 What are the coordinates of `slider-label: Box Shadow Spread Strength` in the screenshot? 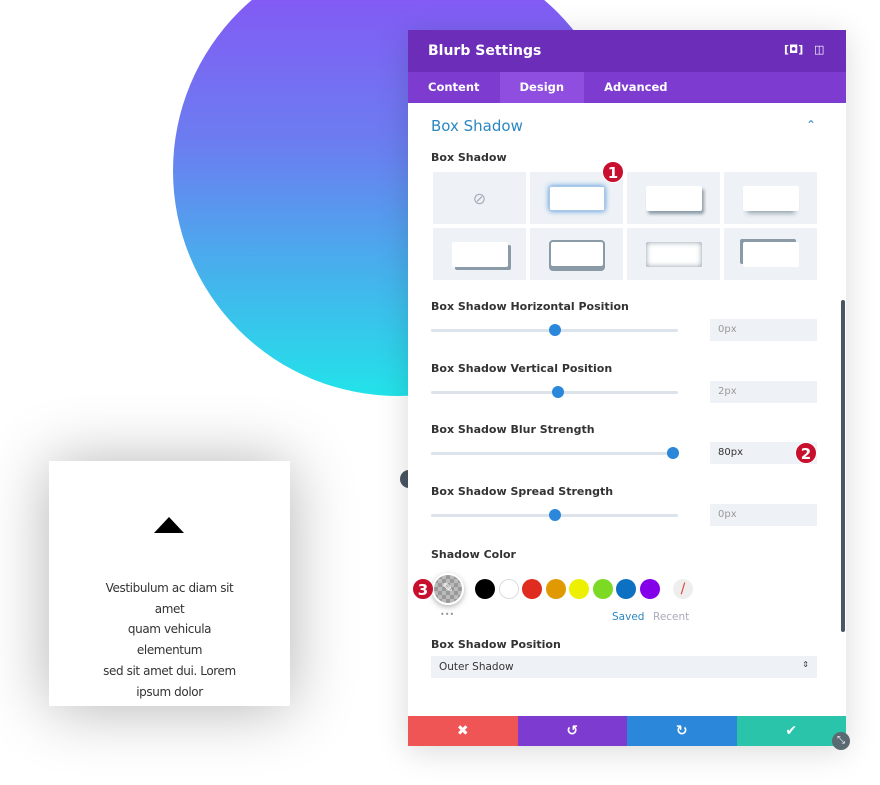 It's located at (522, 492).